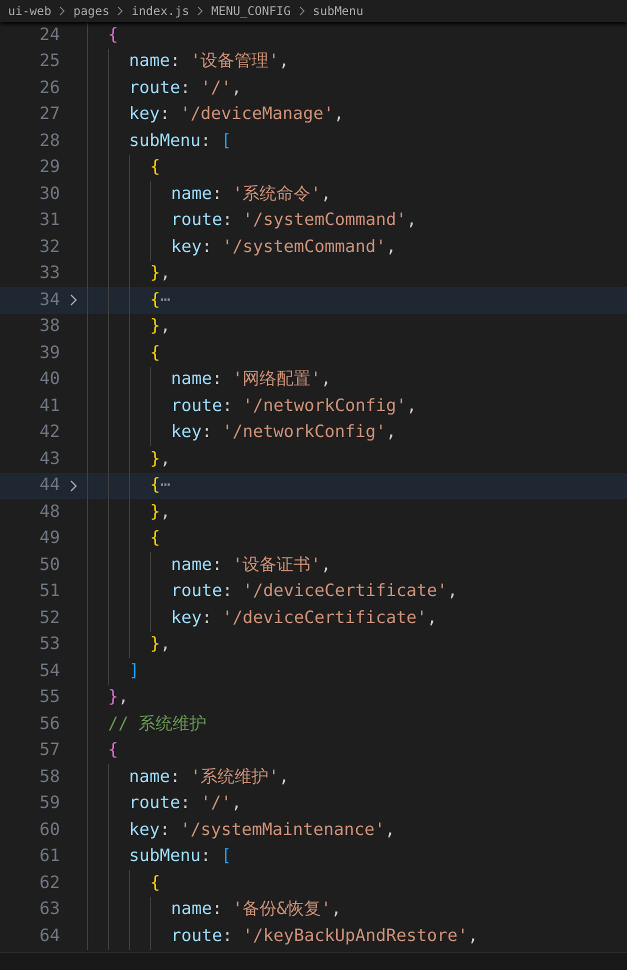 The height and width of the screenshot is (970, 627). I want to click on line-number: 30, so click(49, 194).